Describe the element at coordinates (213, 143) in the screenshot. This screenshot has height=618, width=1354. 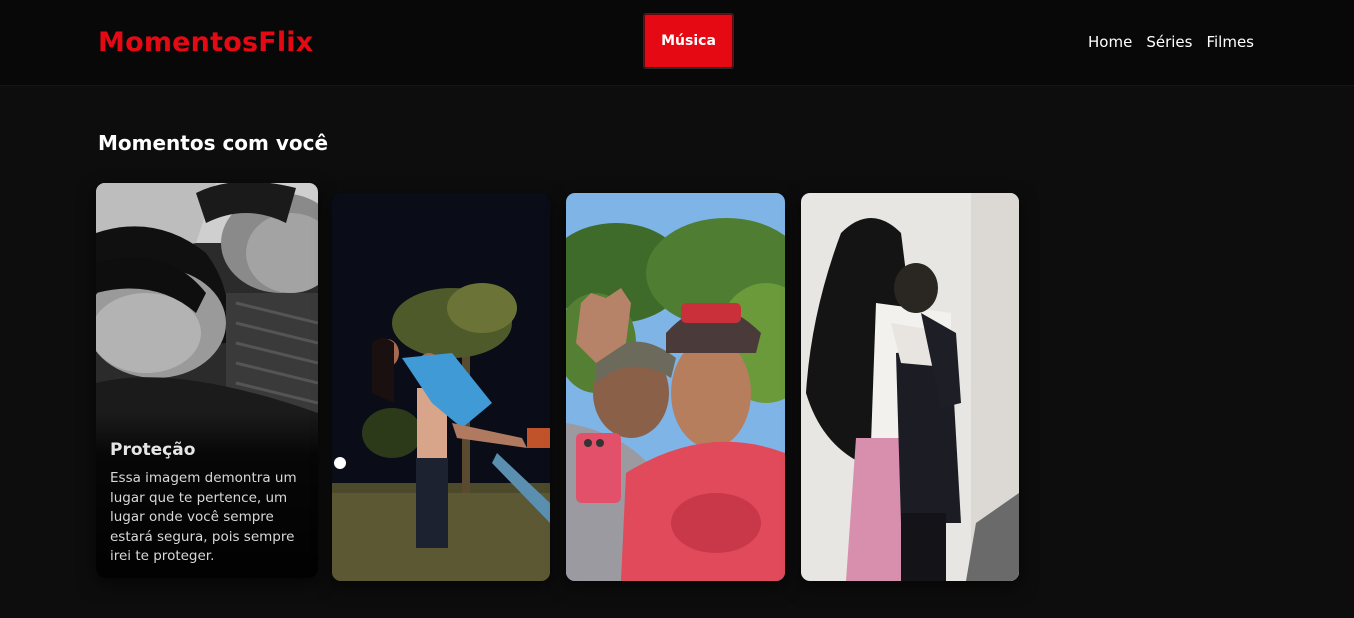
I see `section-title: Momentos com você` at that location.